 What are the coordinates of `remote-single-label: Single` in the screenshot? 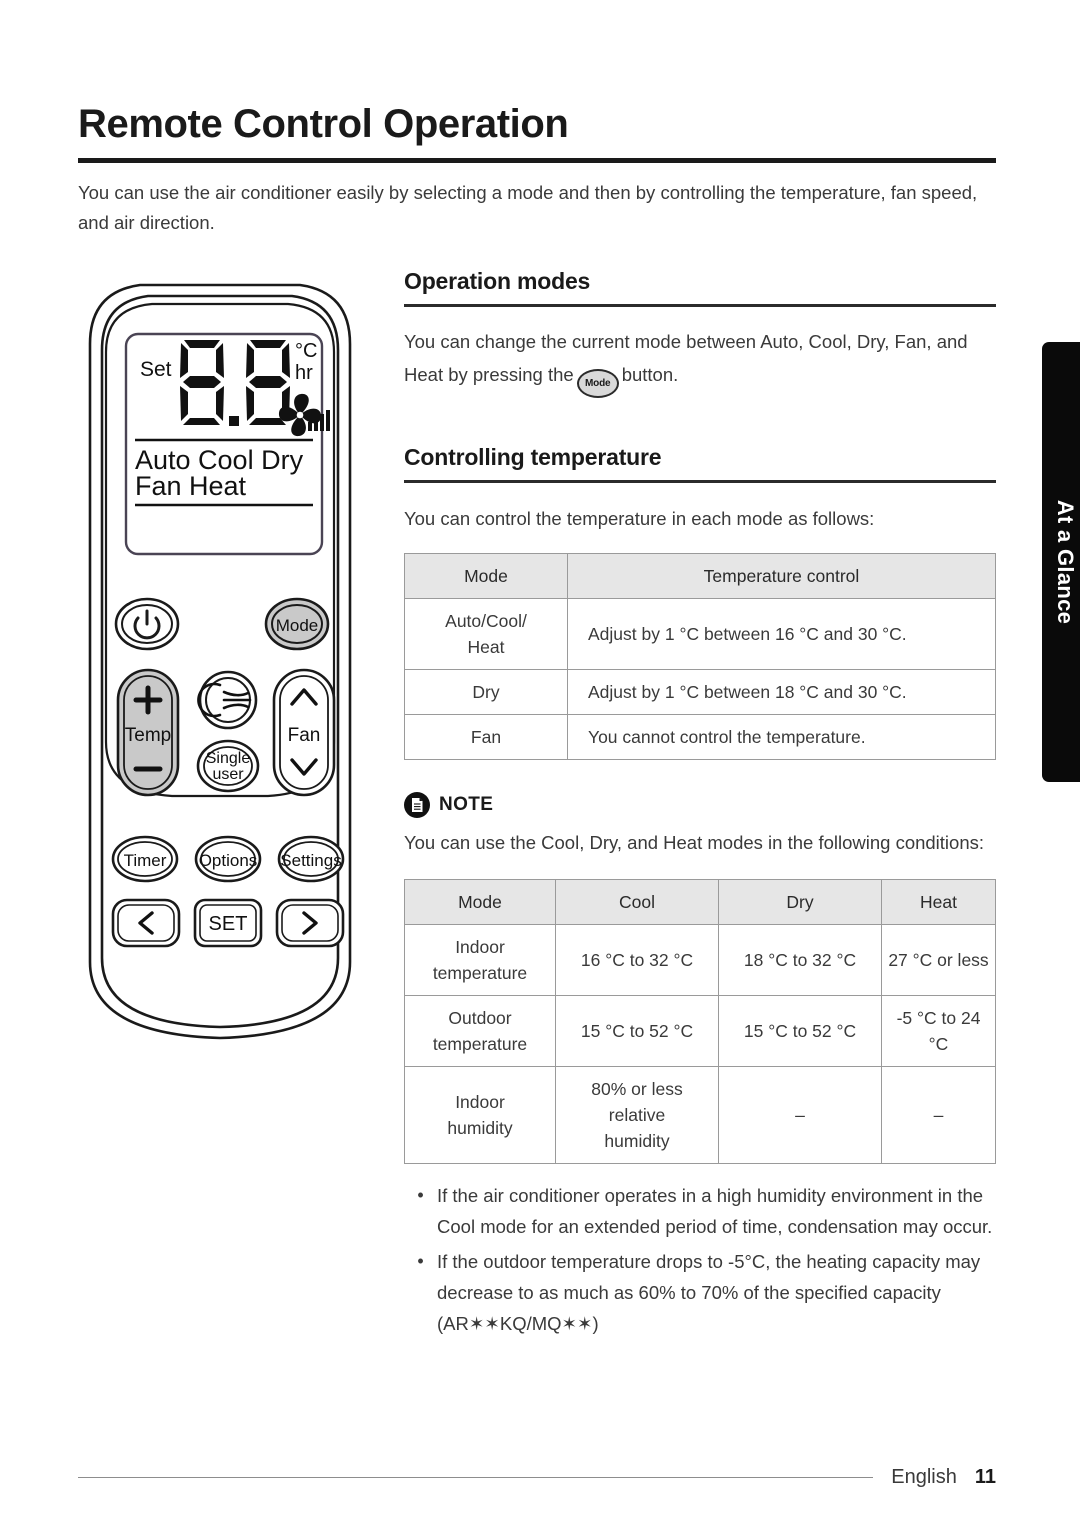 It's located at (228, 758).